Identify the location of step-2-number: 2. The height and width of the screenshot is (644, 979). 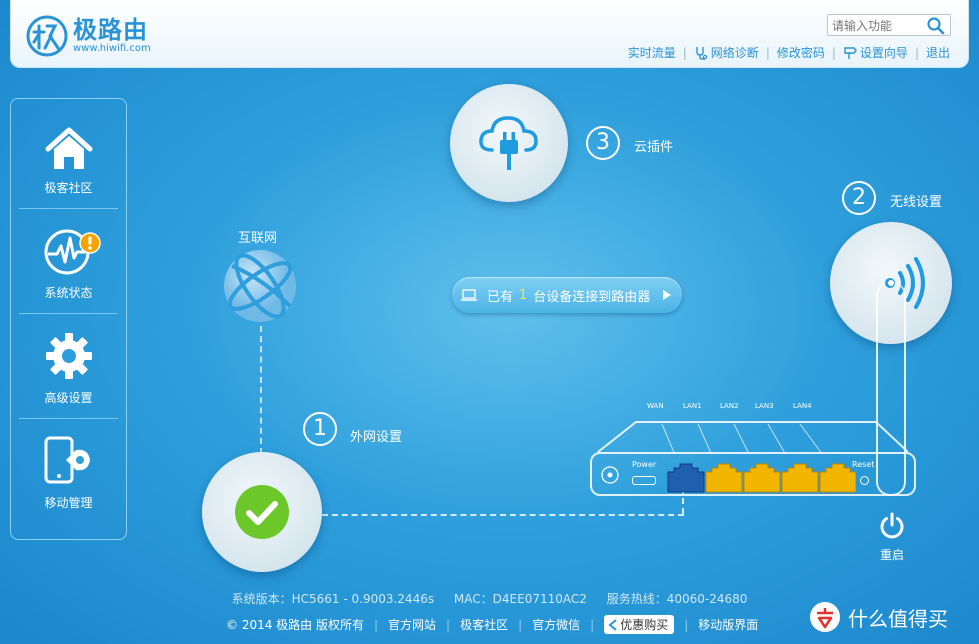
(859, 198).